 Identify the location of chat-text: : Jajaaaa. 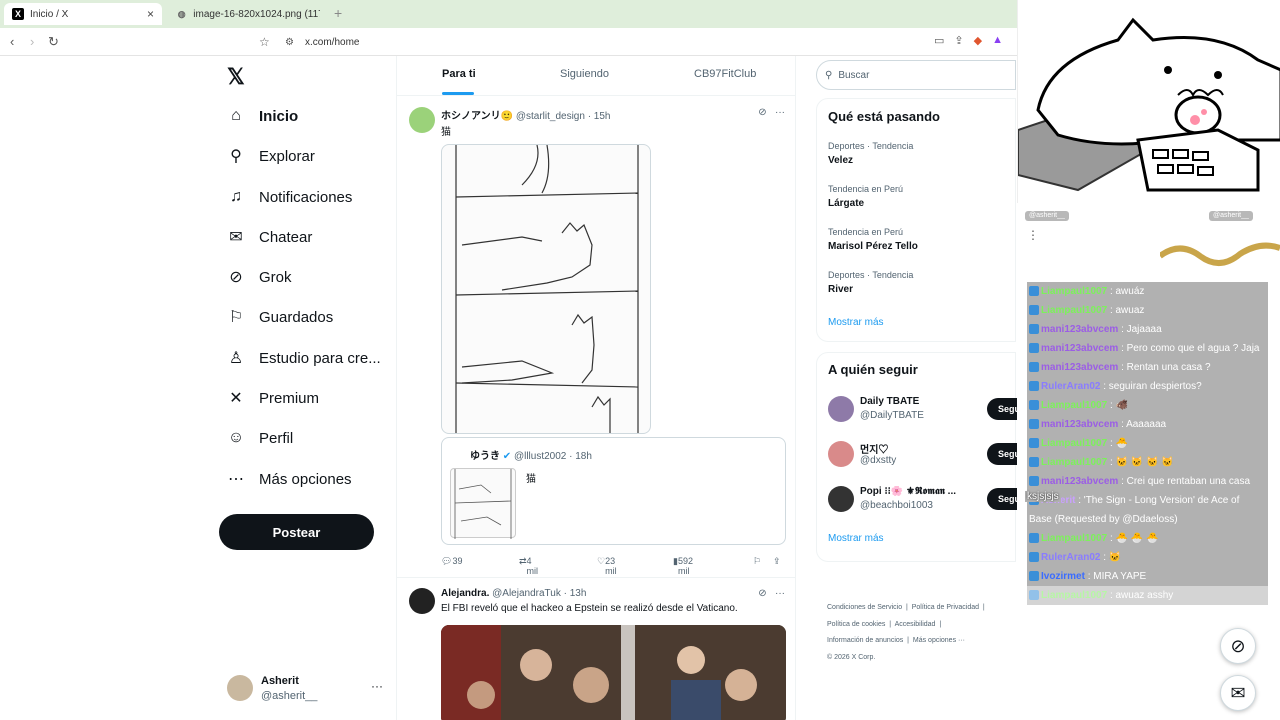
(1141, 329).